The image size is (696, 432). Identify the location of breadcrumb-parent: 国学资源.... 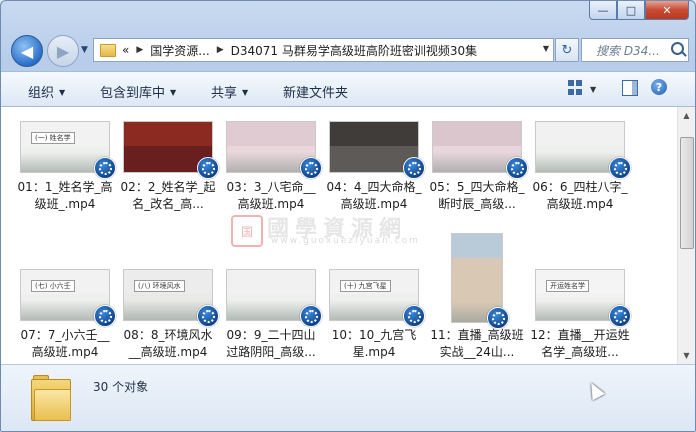
(179, 50).